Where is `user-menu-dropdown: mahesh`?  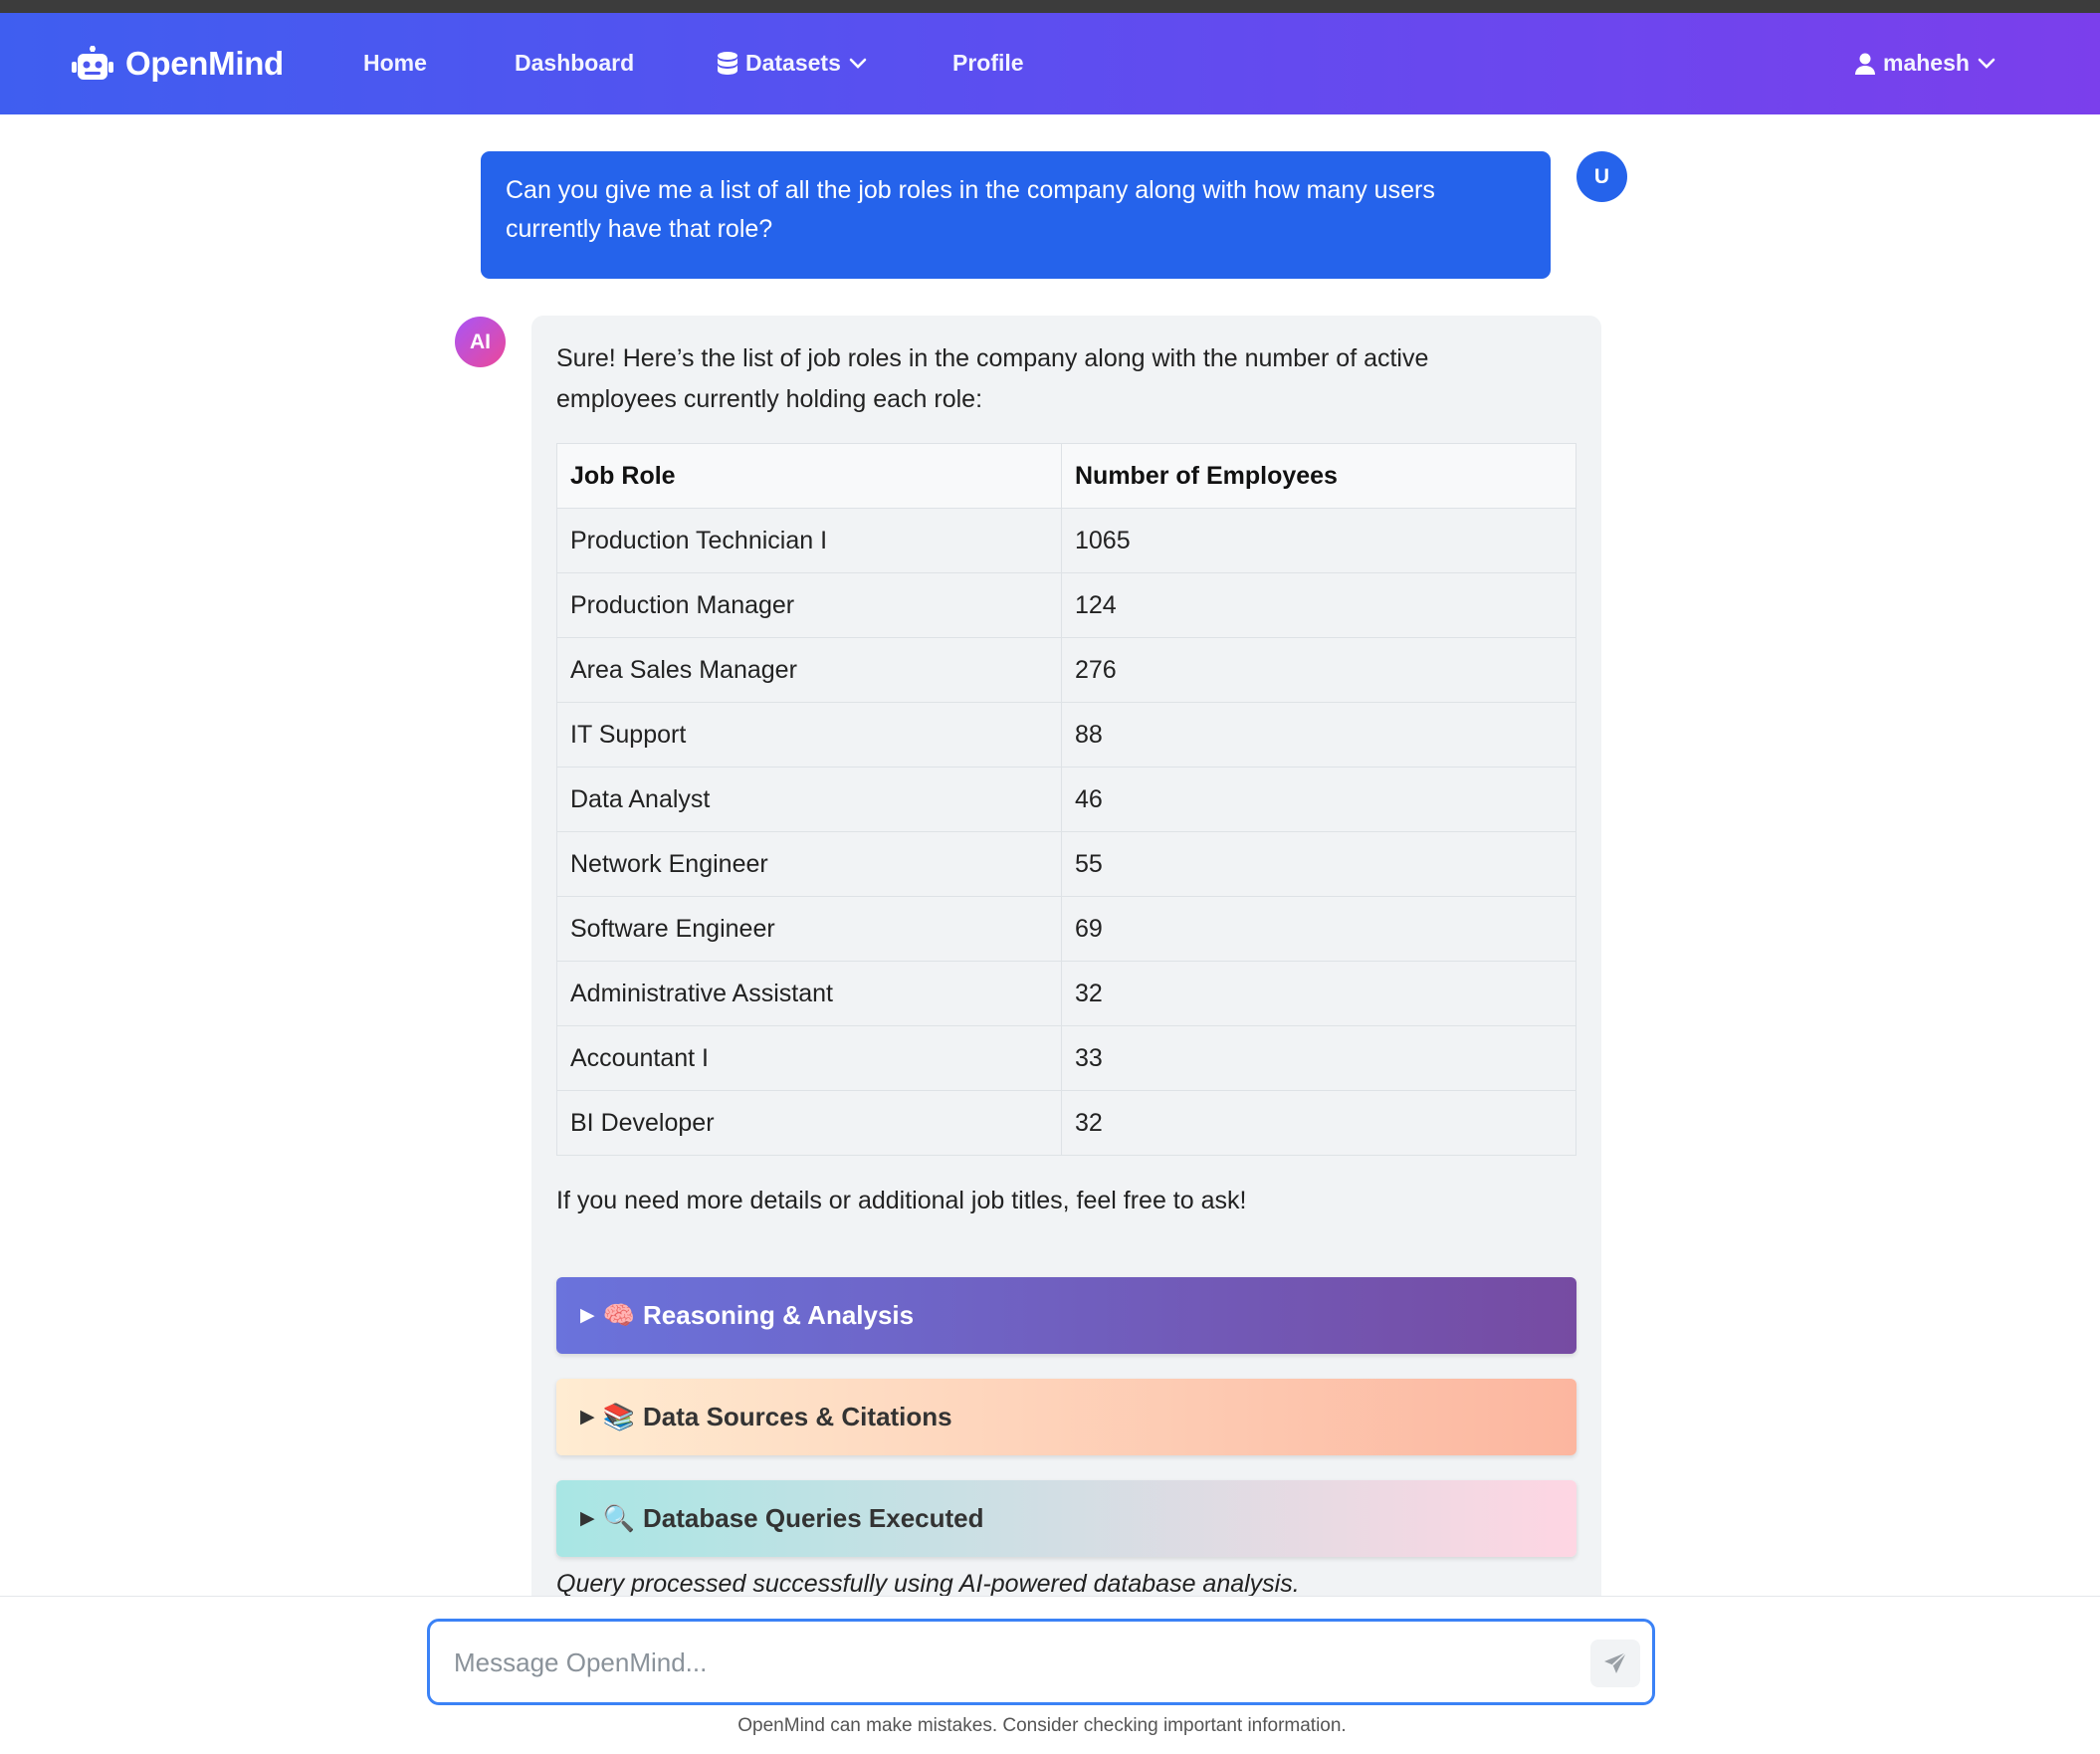 user-menu-dropdown: mahesh is located at coordinates (1925, 64).